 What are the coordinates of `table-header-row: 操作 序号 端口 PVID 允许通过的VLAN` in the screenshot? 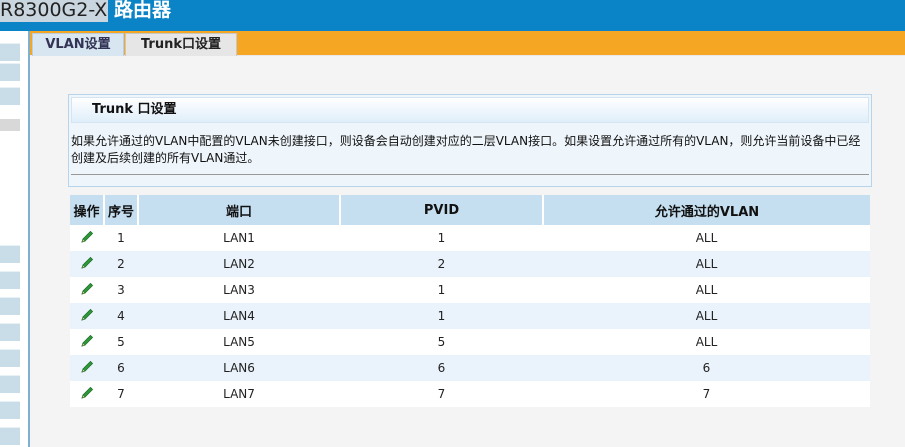 It's located at (470, 210).